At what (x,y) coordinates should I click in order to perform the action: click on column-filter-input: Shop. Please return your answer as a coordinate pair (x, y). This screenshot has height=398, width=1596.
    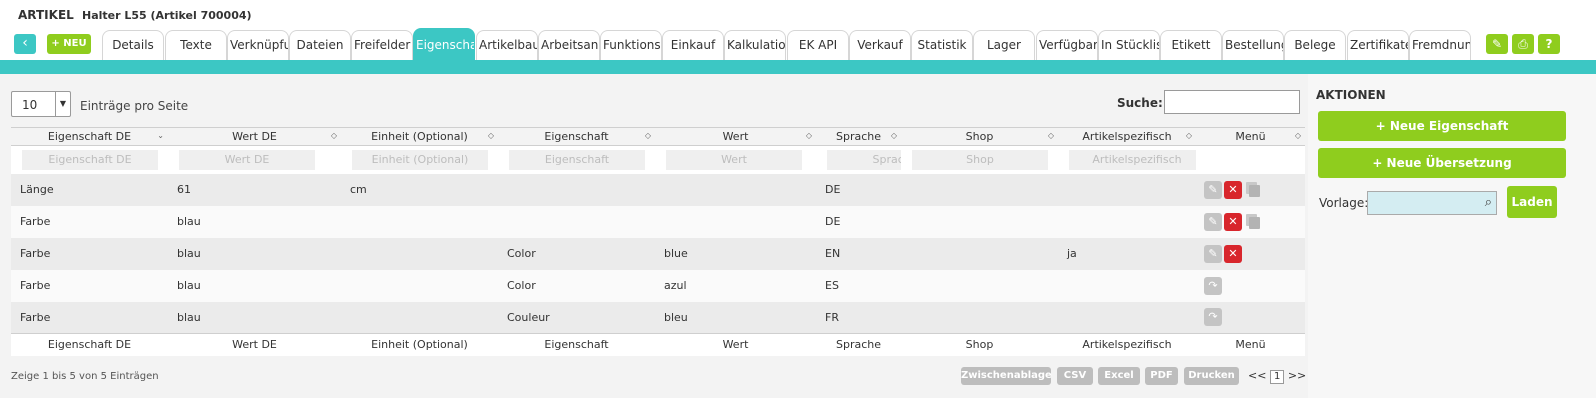
    Looking at the image, I should click on (980, 159).